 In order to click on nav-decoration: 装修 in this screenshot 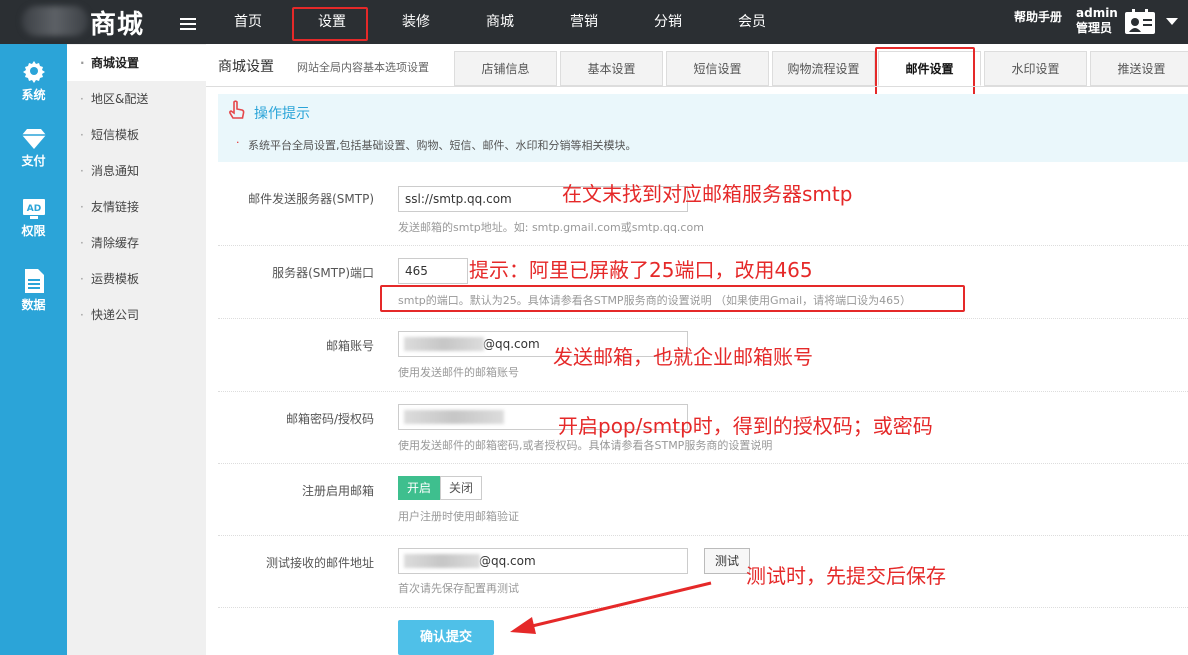, I will do `click(416, 22)`.